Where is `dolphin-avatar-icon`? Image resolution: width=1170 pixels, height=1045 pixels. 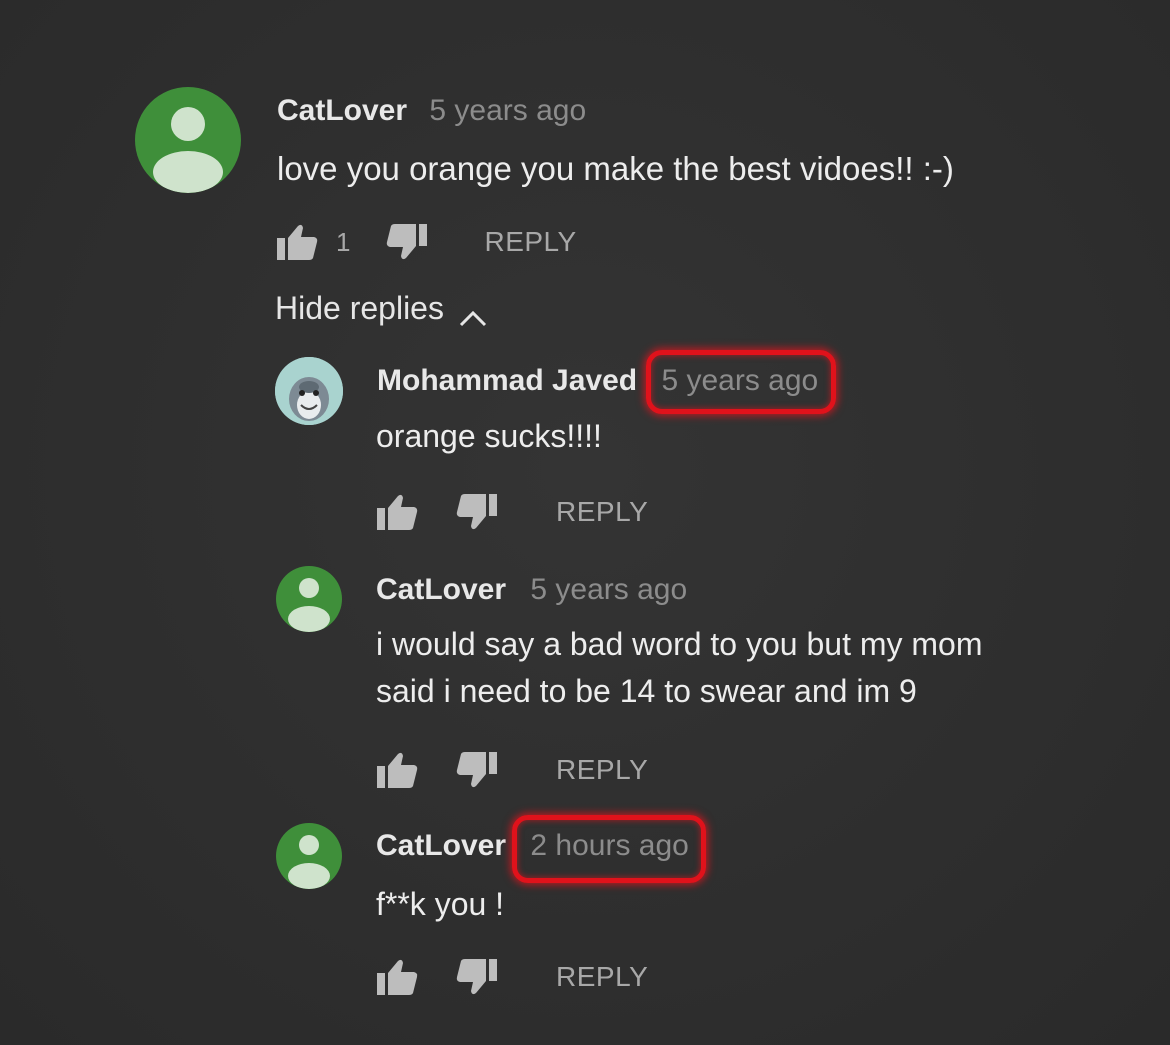
dolphin-avatar-icon is located at coordinates (309, 391).